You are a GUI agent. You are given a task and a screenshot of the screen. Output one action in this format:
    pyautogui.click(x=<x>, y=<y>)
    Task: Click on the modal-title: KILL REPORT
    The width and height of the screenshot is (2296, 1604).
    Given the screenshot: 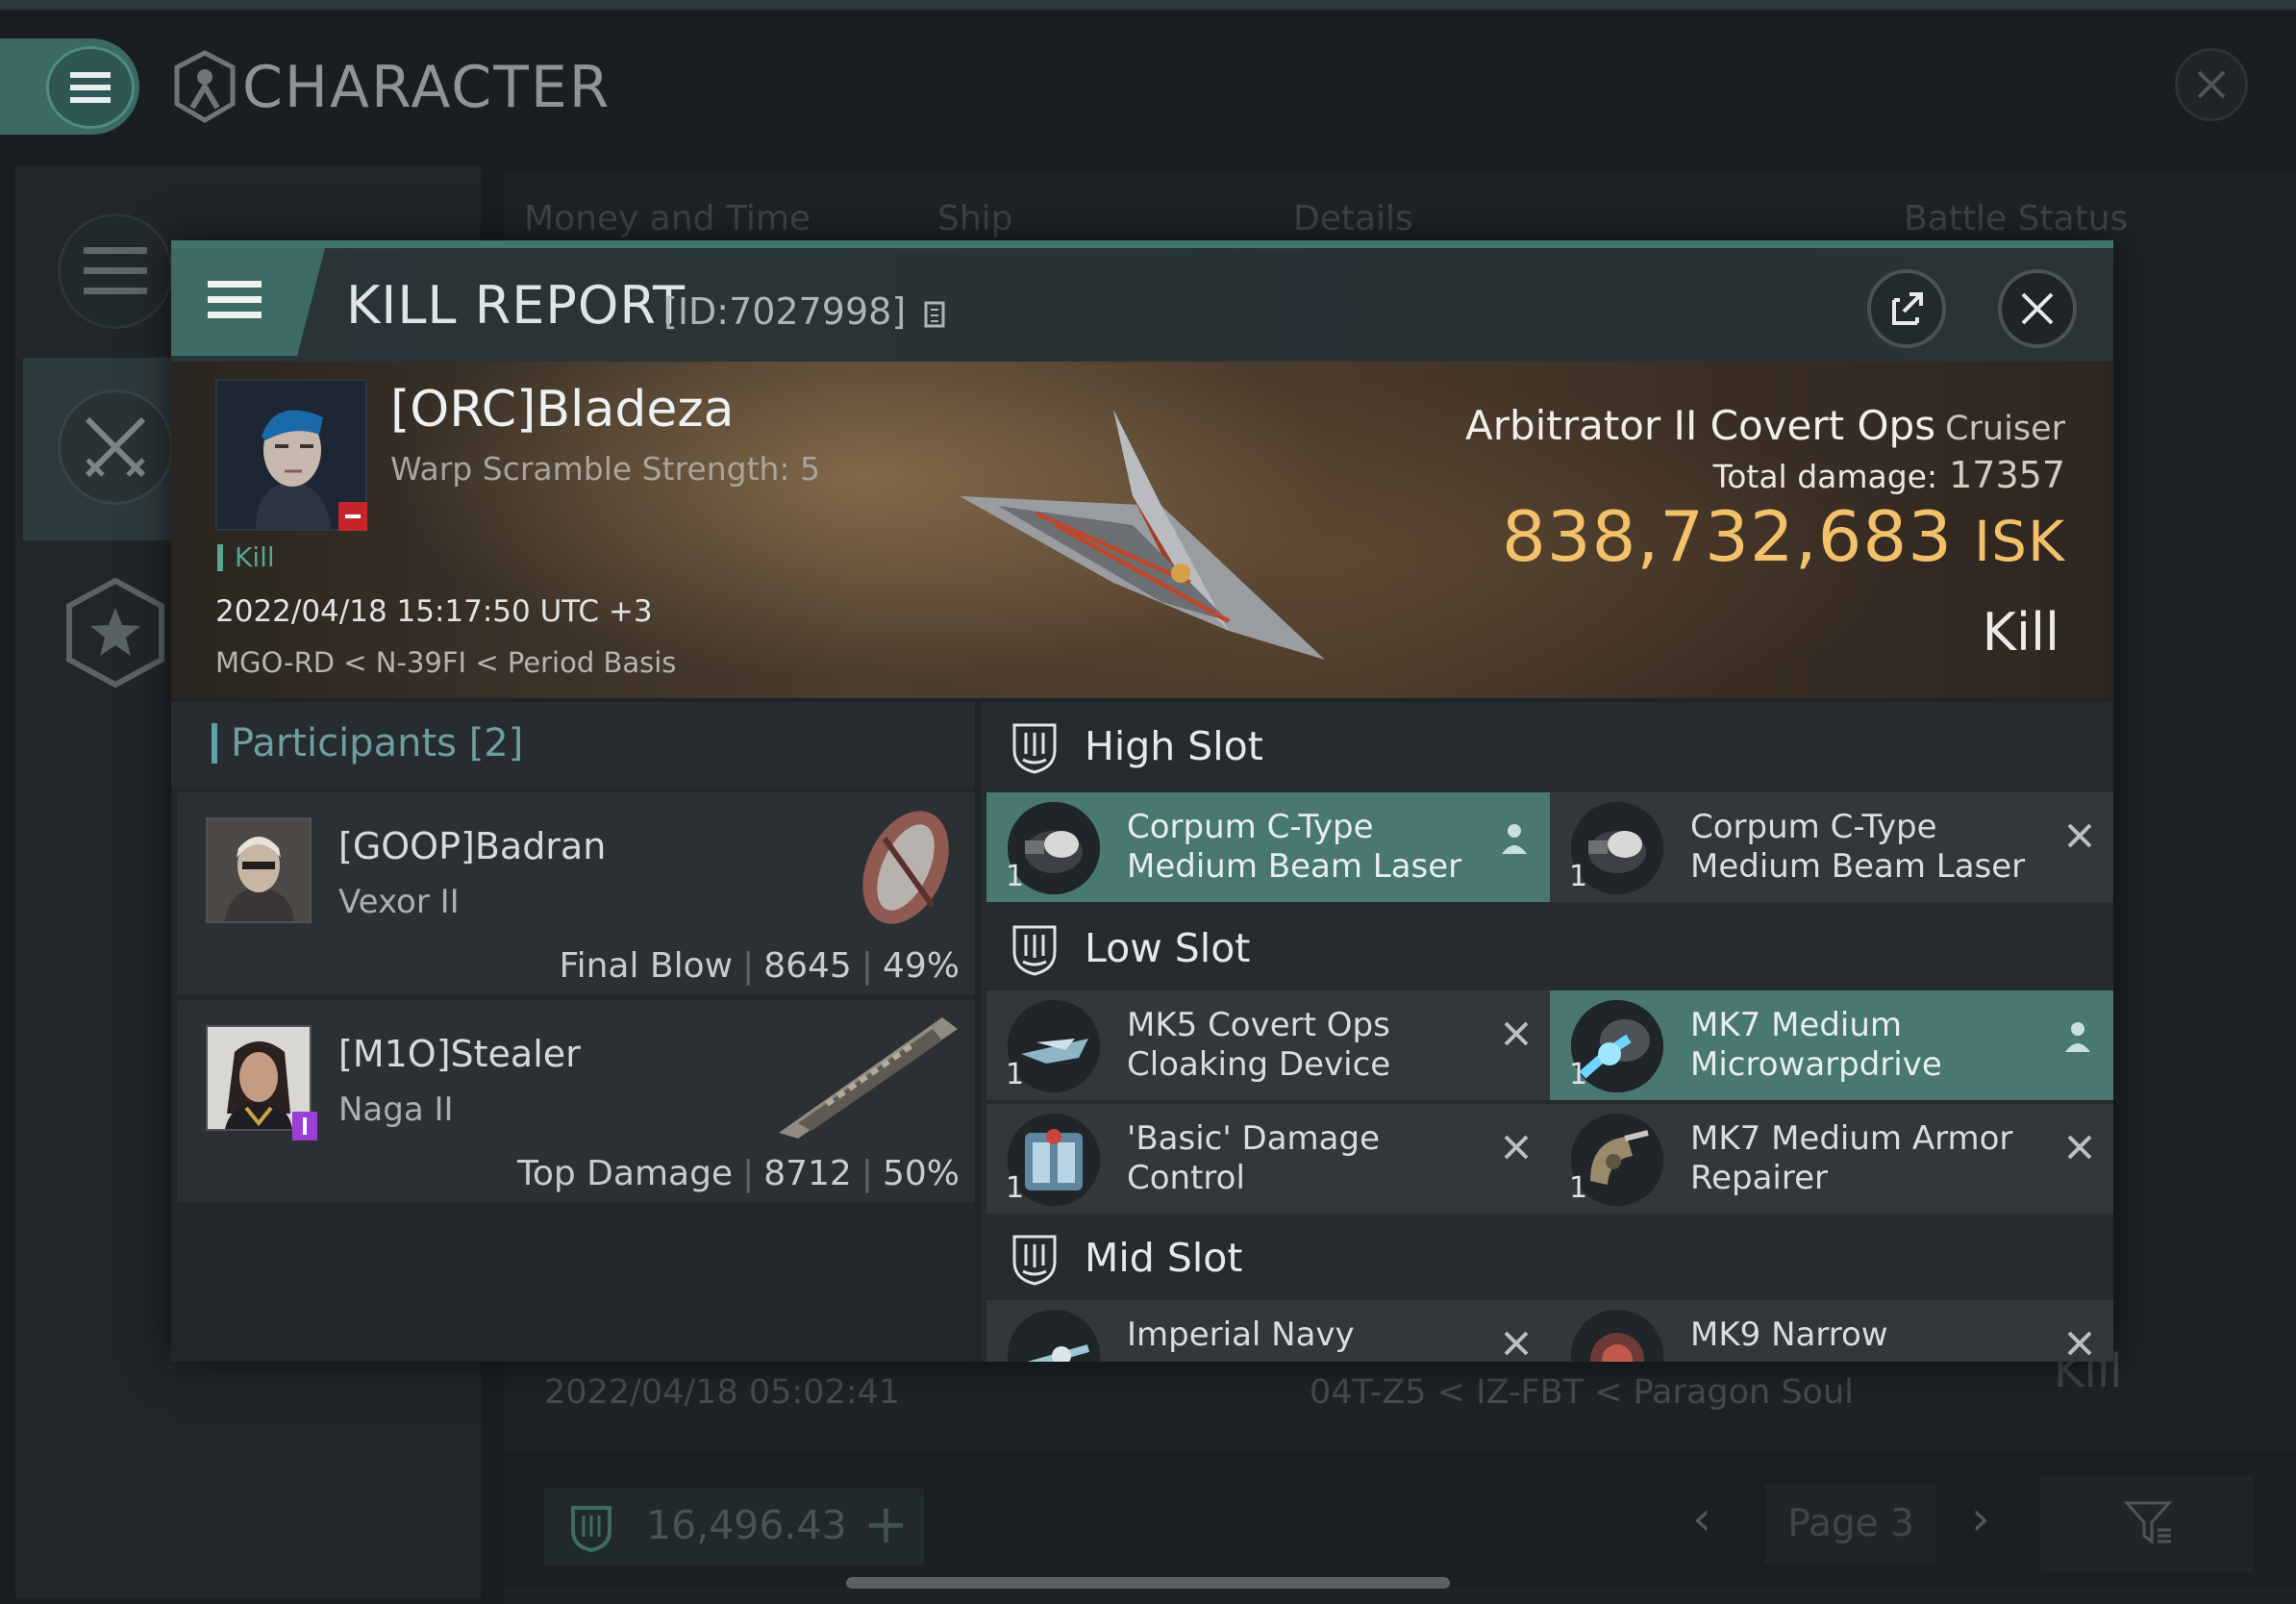 What is the action you would take?
    pyautogui.click(x=516, y=305)
    